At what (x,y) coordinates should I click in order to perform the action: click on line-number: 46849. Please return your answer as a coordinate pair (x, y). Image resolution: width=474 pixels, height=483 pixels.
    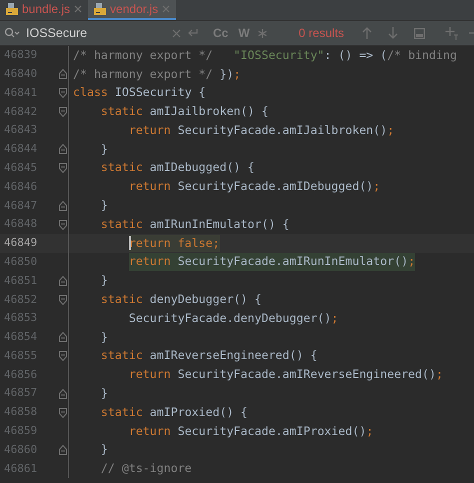
    Looking at the image, I should click on (20, 243).